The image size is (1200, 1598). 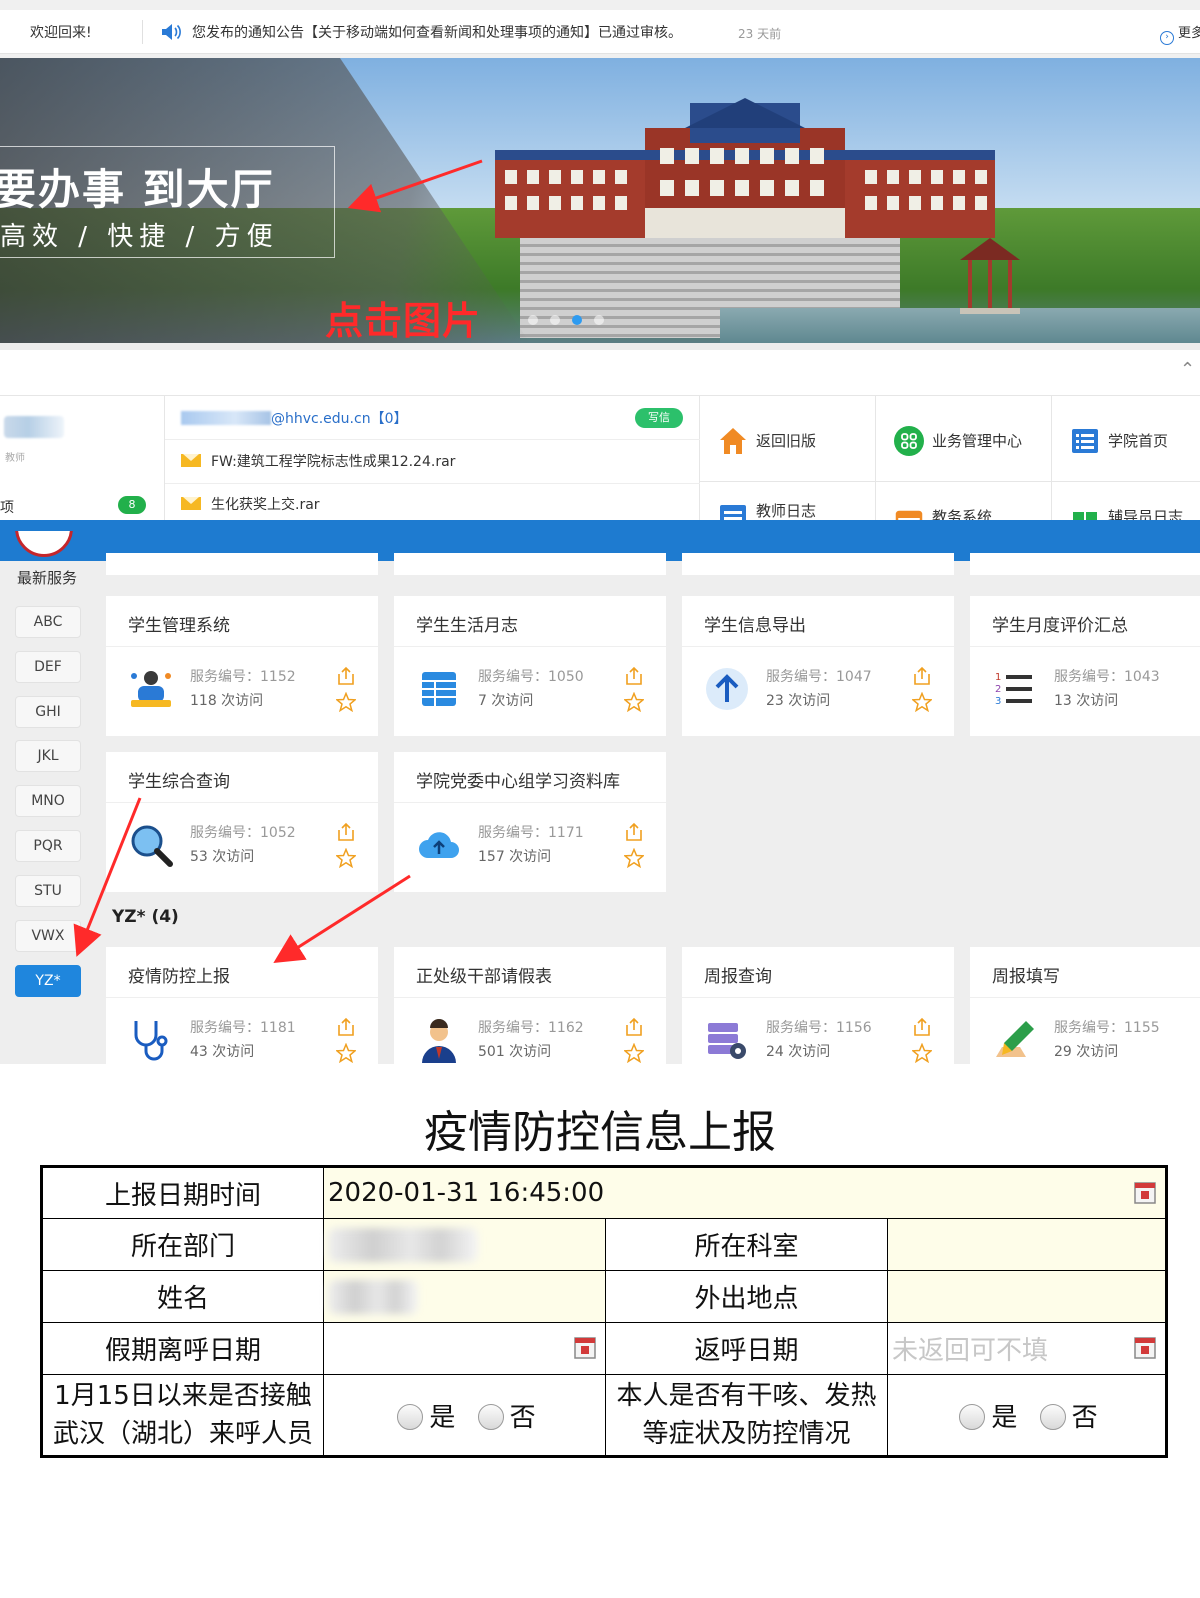 What do you see at coordinates (1027, 1244) in the screenshot?
I see `office-field` at bounding box center [1027, 1244].